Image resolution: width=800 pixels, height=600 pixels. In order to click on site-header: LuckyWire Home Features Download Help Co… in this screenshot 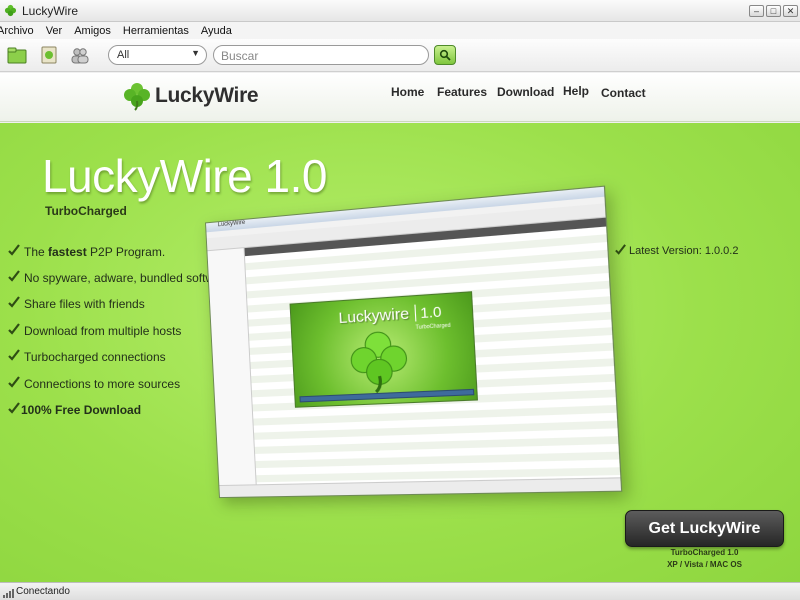, I will do `click(400, 97)`.